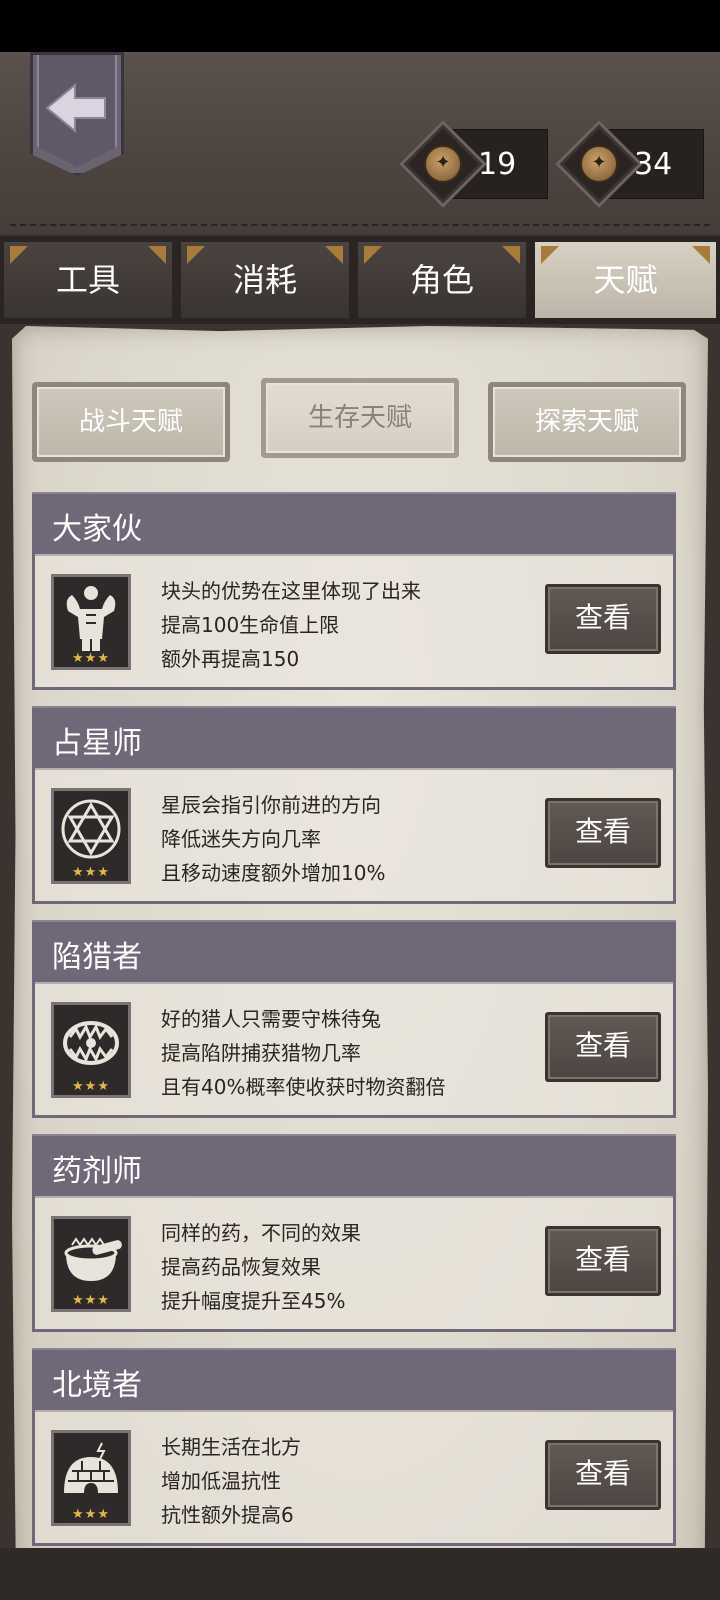  I want to click on description-line: 好的猎人只需要守株待兔, so click(271, 1019).